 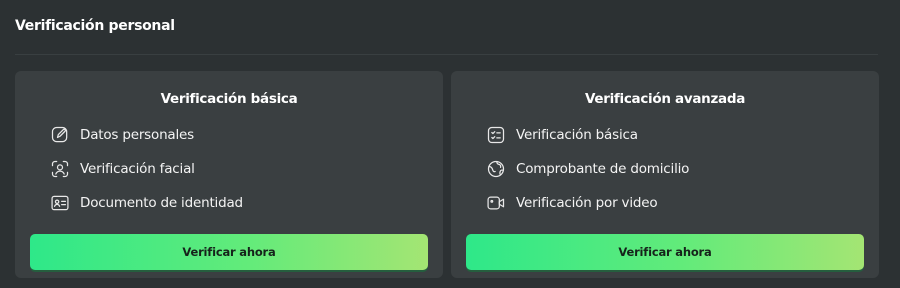 I want to click on card-title: Verificación avanzada, so click(x=665, y=99).